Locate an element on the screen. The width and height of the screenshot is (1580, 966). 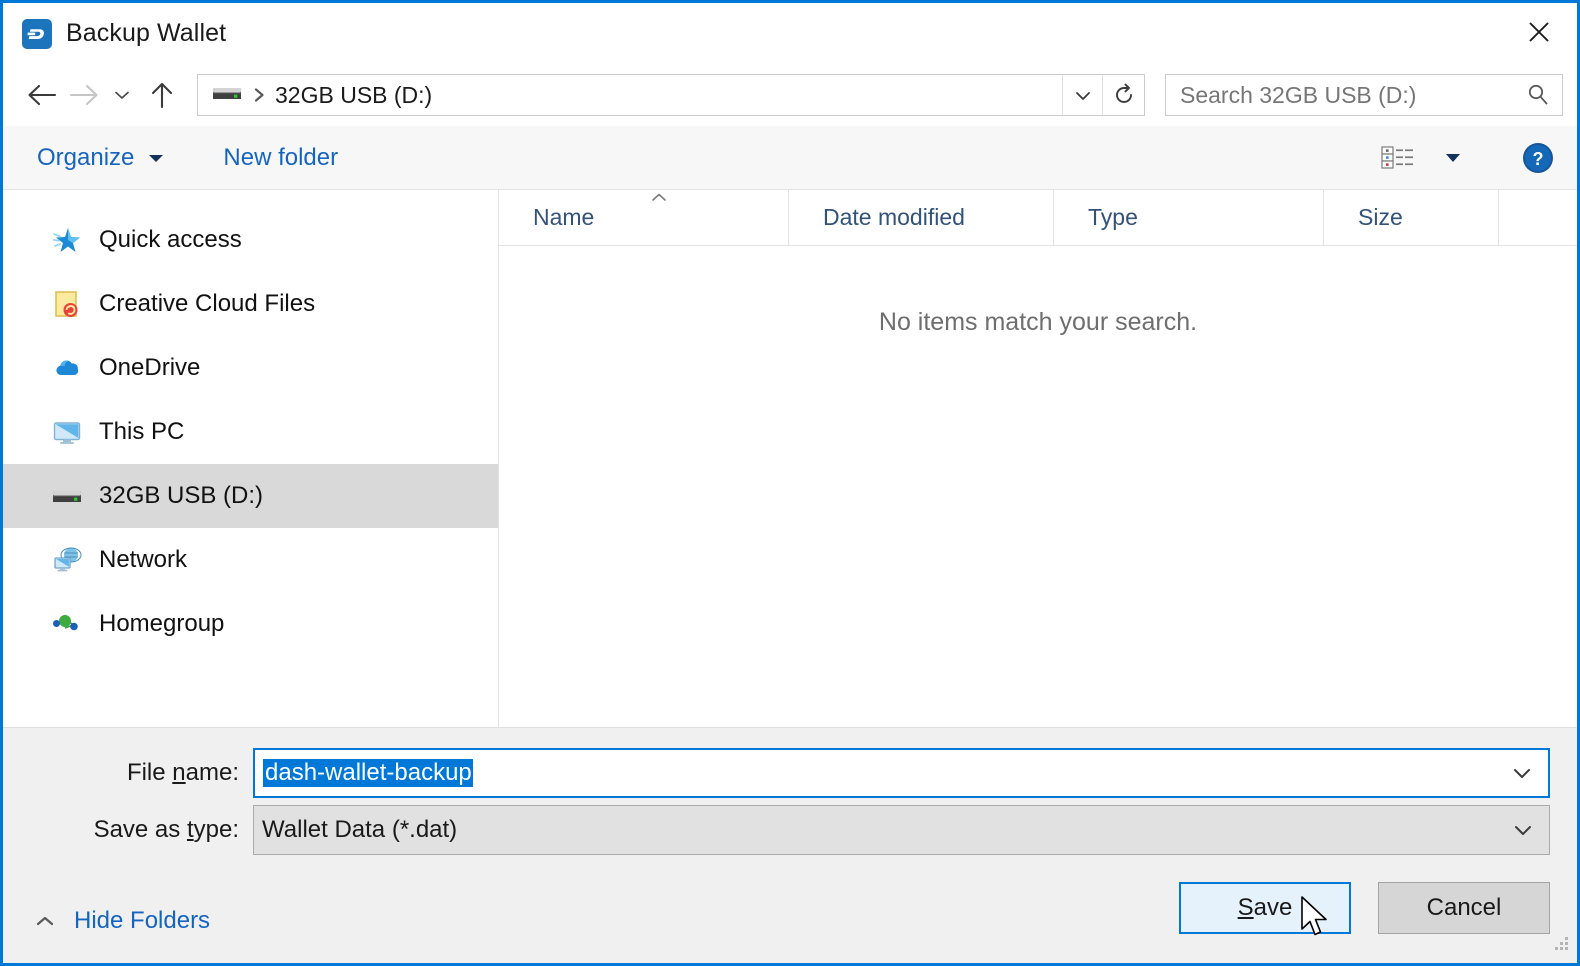
filename-input: dash-wallet-backup is located at coordinates (901, 773).